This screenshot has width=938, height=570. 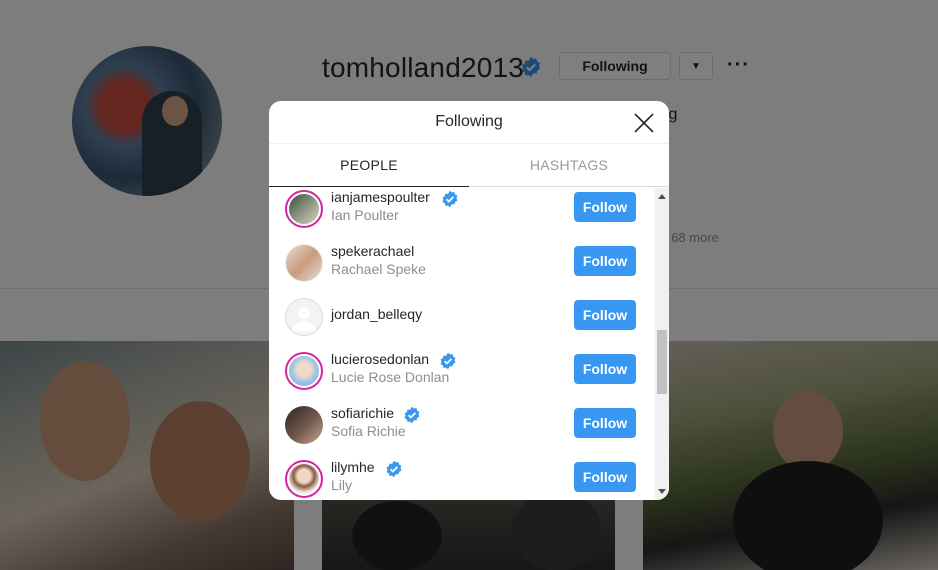 I want to click on user-fullname: Sofia Richie, so click(x=368, y=431).